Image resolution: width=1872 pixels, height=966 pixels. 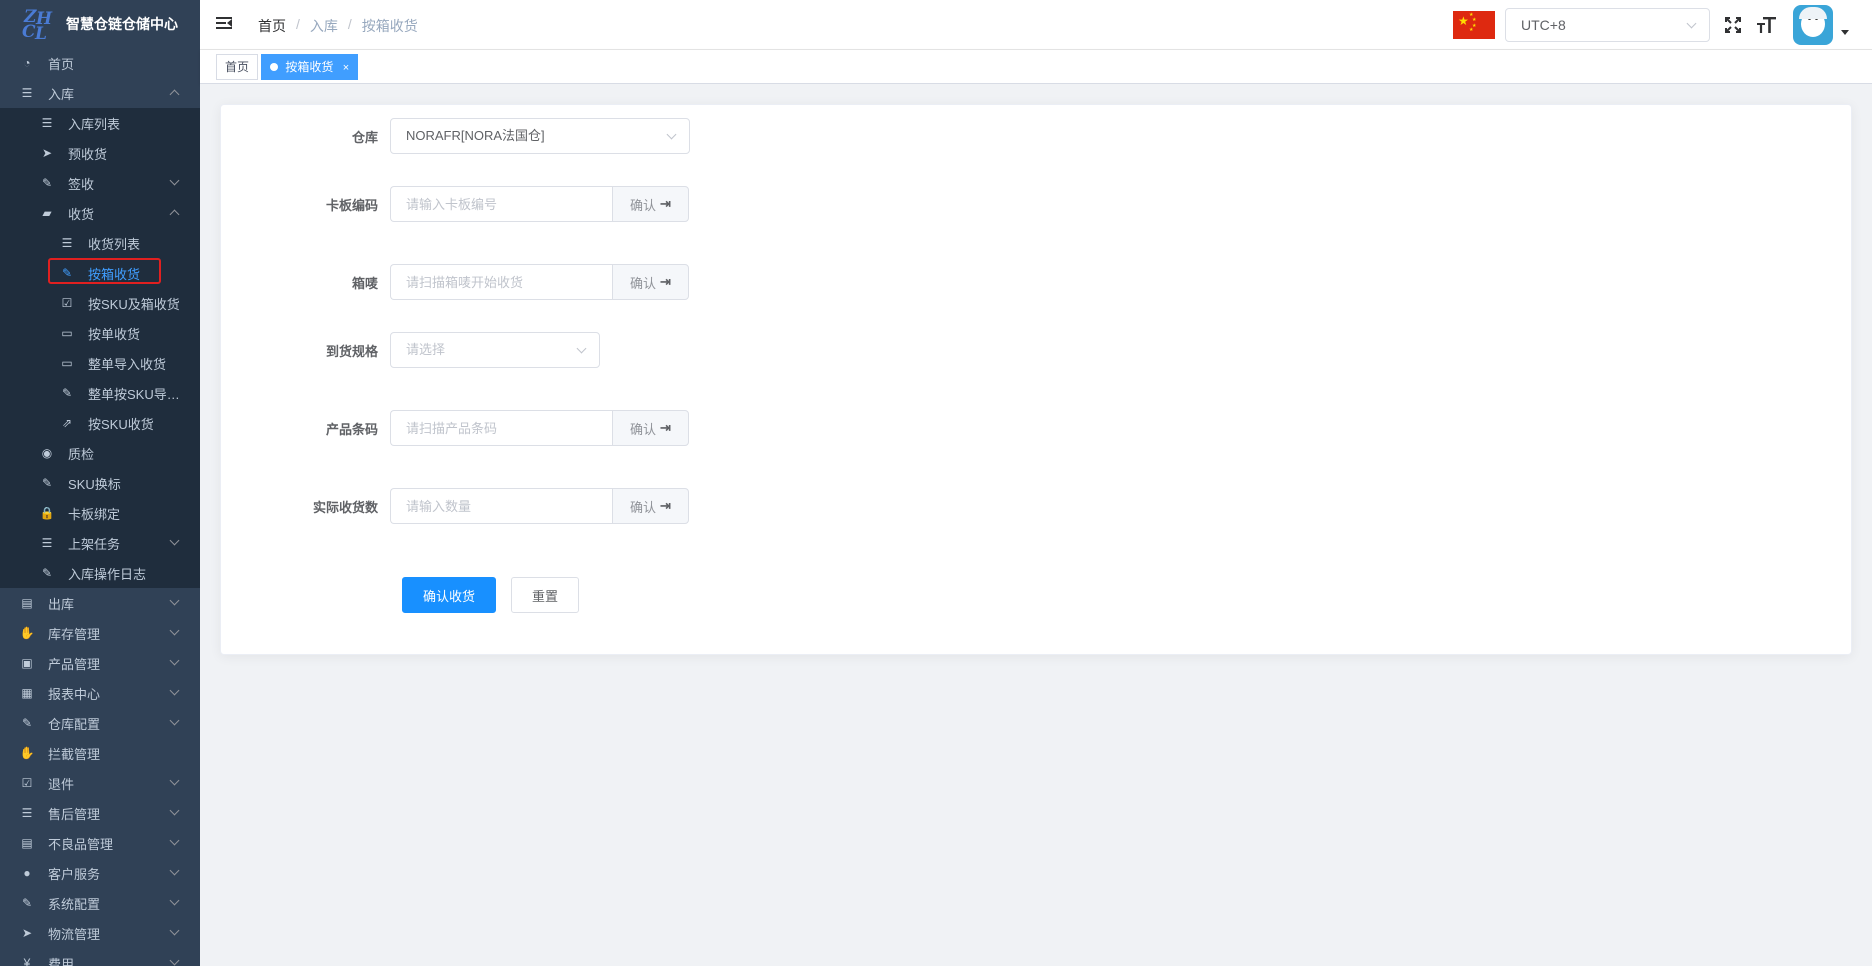 I want to click on top-header: 首页 / 入库 / 按箱收货 ★ ★ ★ ★ ★ UTC+8, so click(x=1036, y=25).